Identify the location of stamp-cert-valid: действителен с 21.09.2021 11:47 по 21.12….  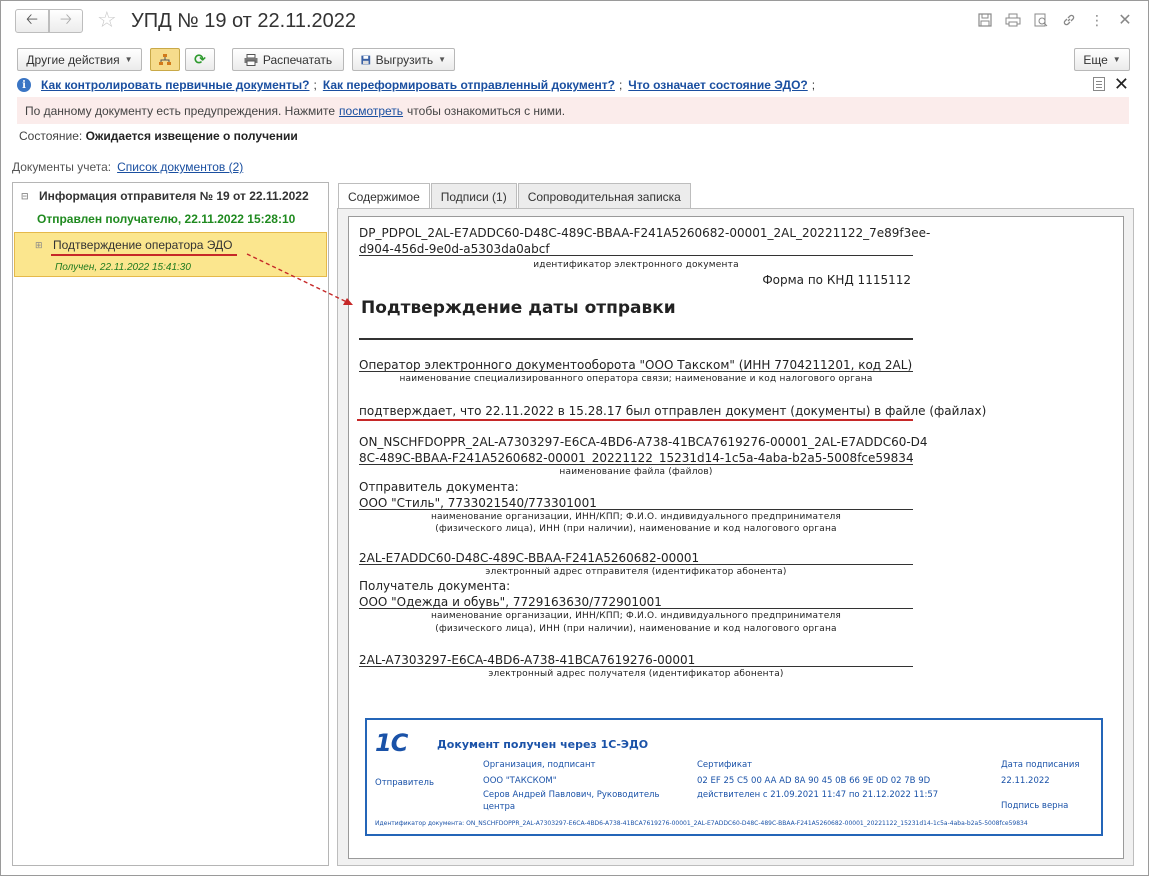
(818, 795).